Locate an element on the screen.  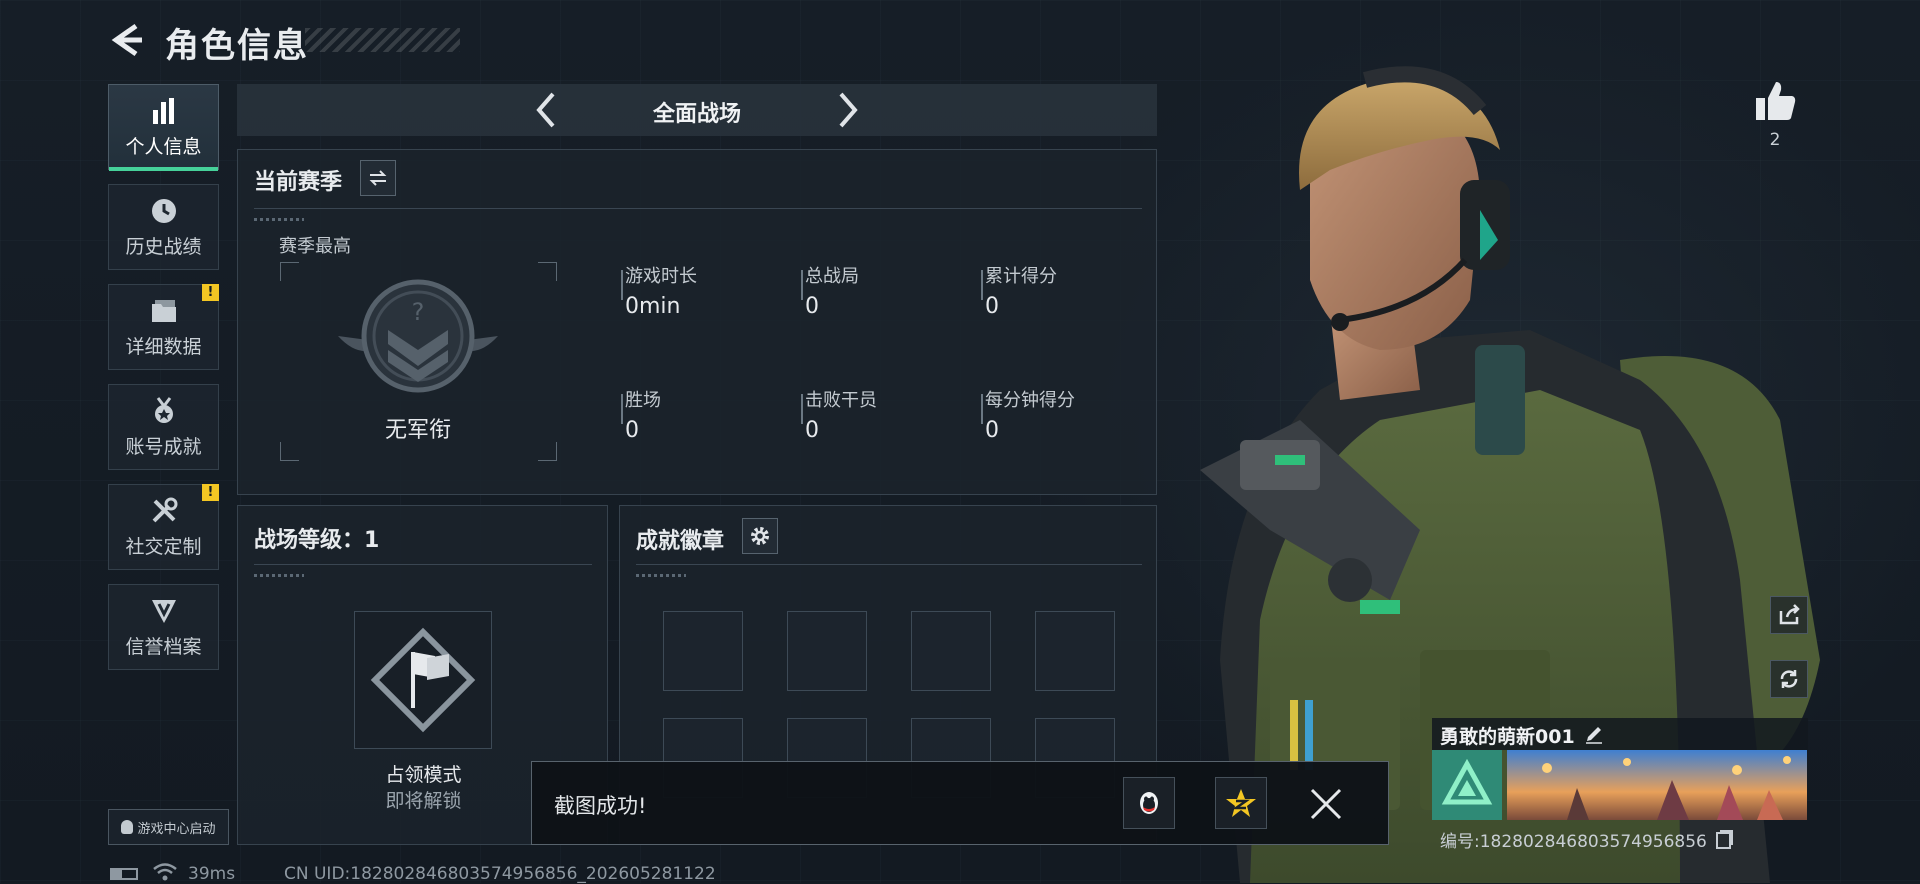
clock-icon is located at coordinates (163, 210).